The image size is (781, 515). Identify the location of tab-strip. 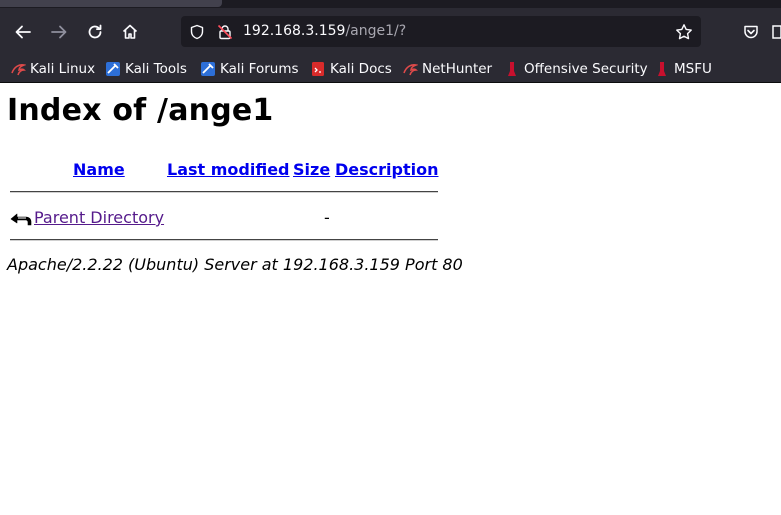
(390, 4).